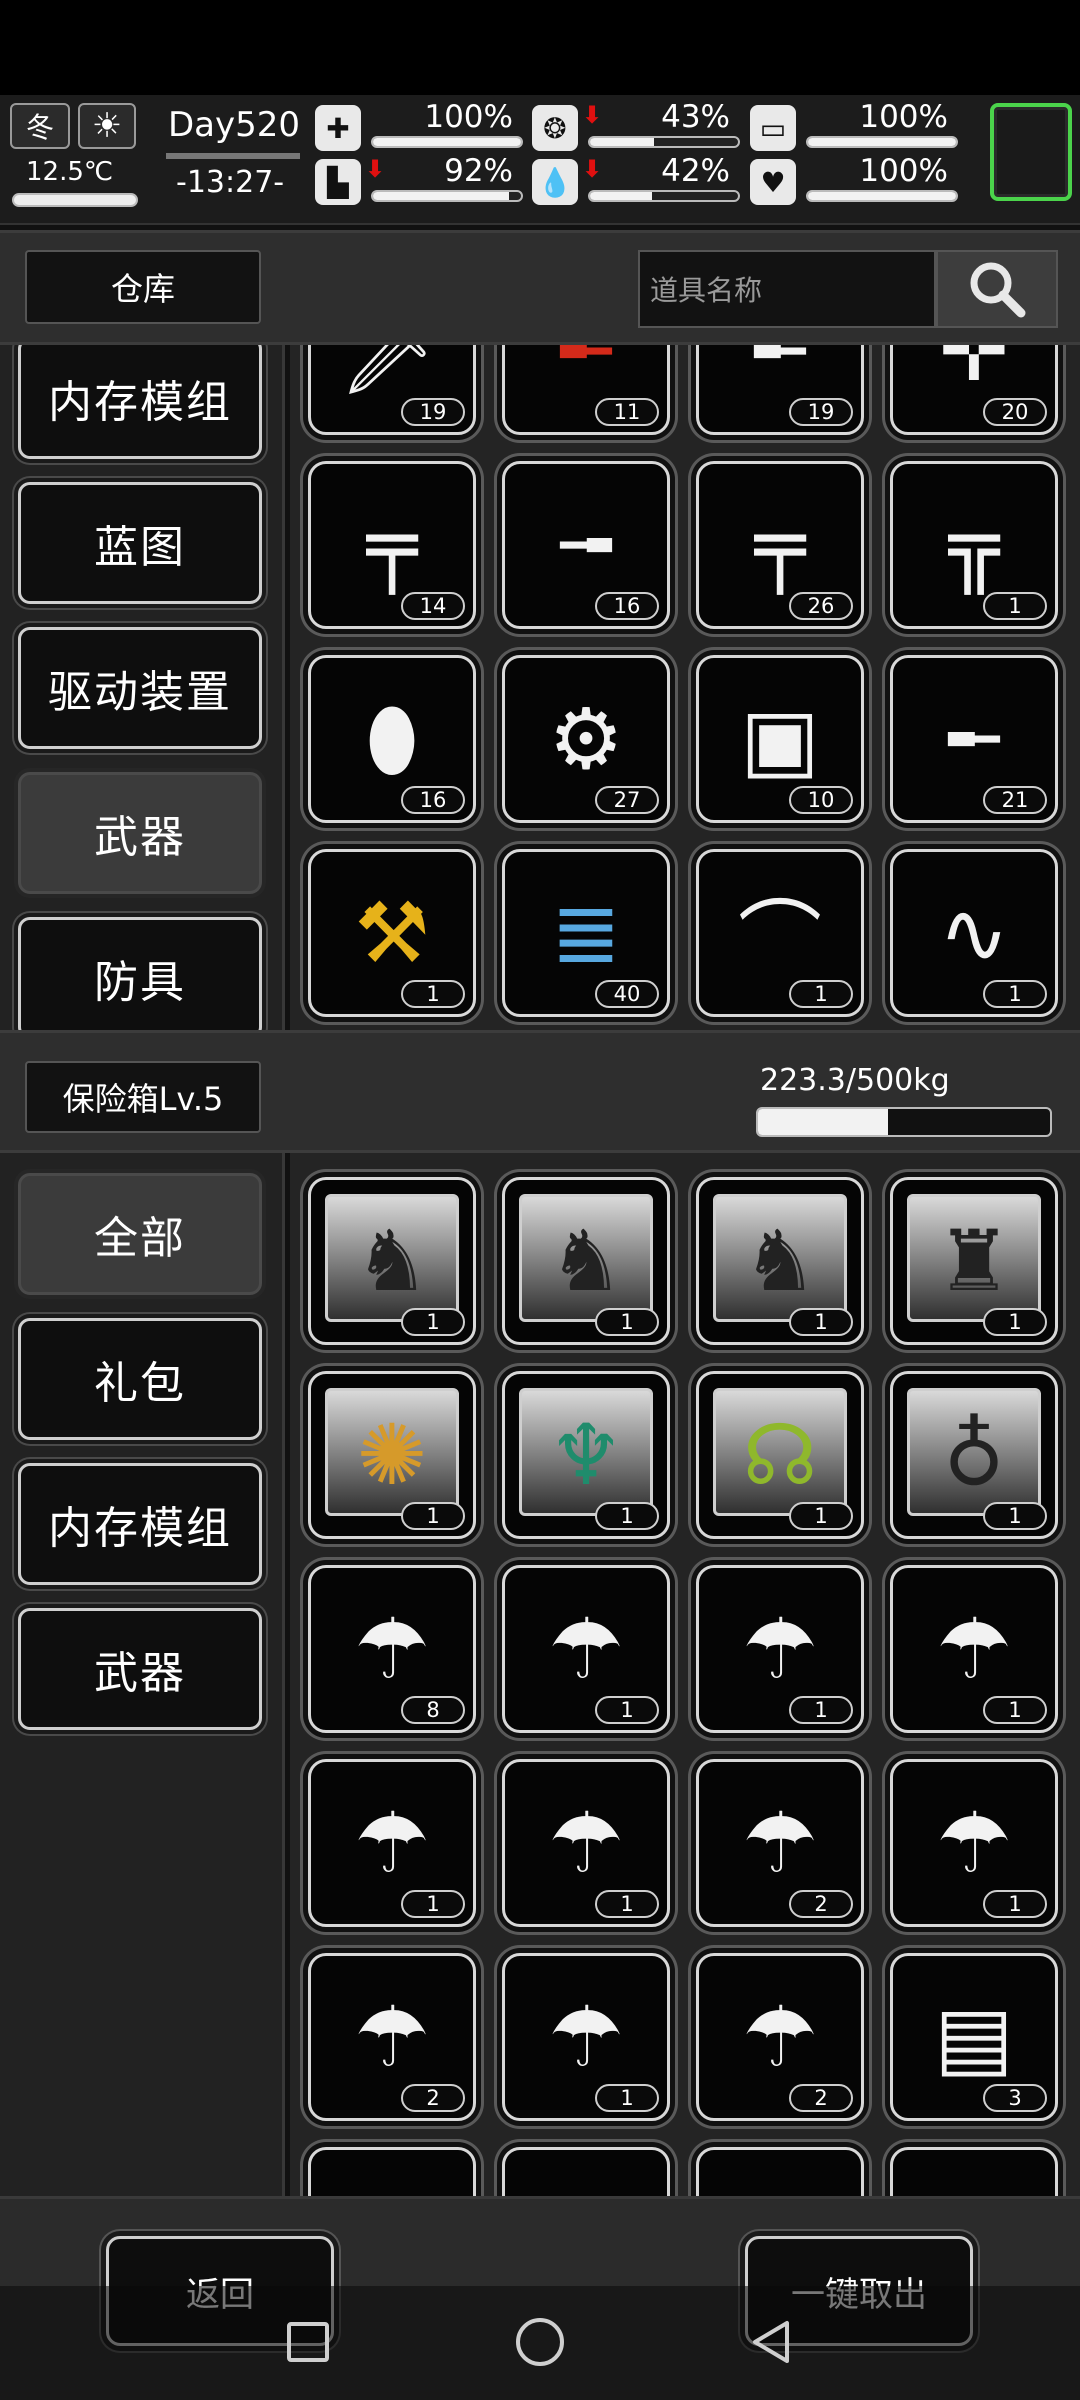 The height and width of the screenshot is (2400, 1080). What do you see at coordinates (974, 390) in the screenshot?
I see `item-slot: ✛ 20` at bounding box center [974, 390].